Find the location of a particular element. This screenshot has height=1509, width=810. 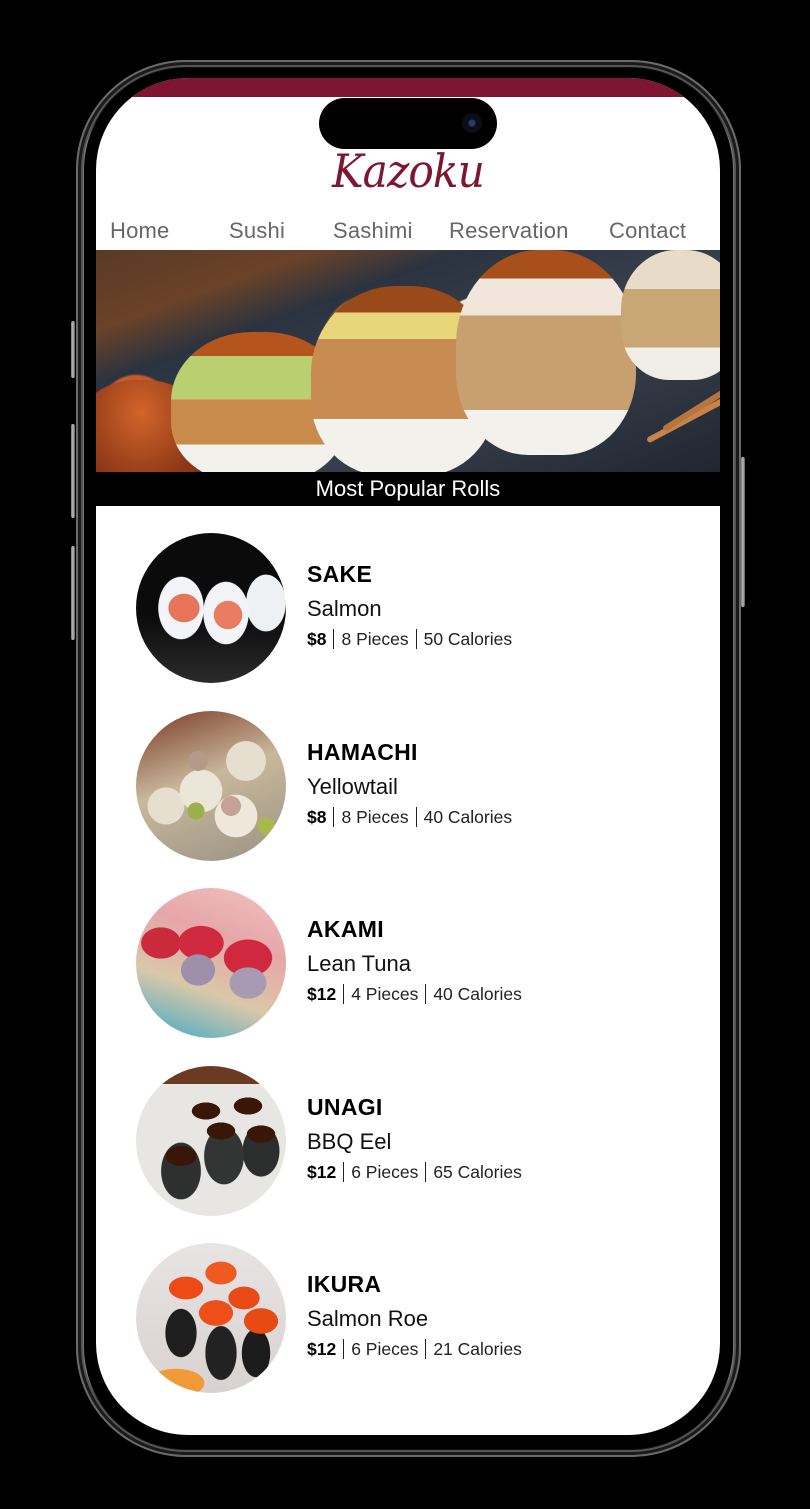

menu-item-hamachi: HAMACHI Yellowtail $8 8 Pieces 40 Calories is located at coordinates (416, 786).